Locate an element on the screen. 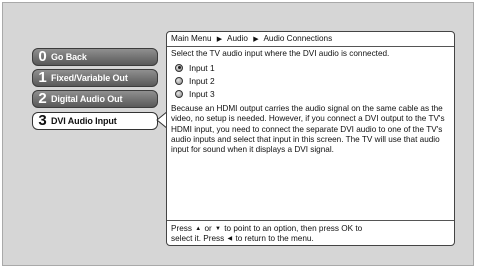  menu-item-go-back: 0 Go Back is located at coordinates (95, 57).